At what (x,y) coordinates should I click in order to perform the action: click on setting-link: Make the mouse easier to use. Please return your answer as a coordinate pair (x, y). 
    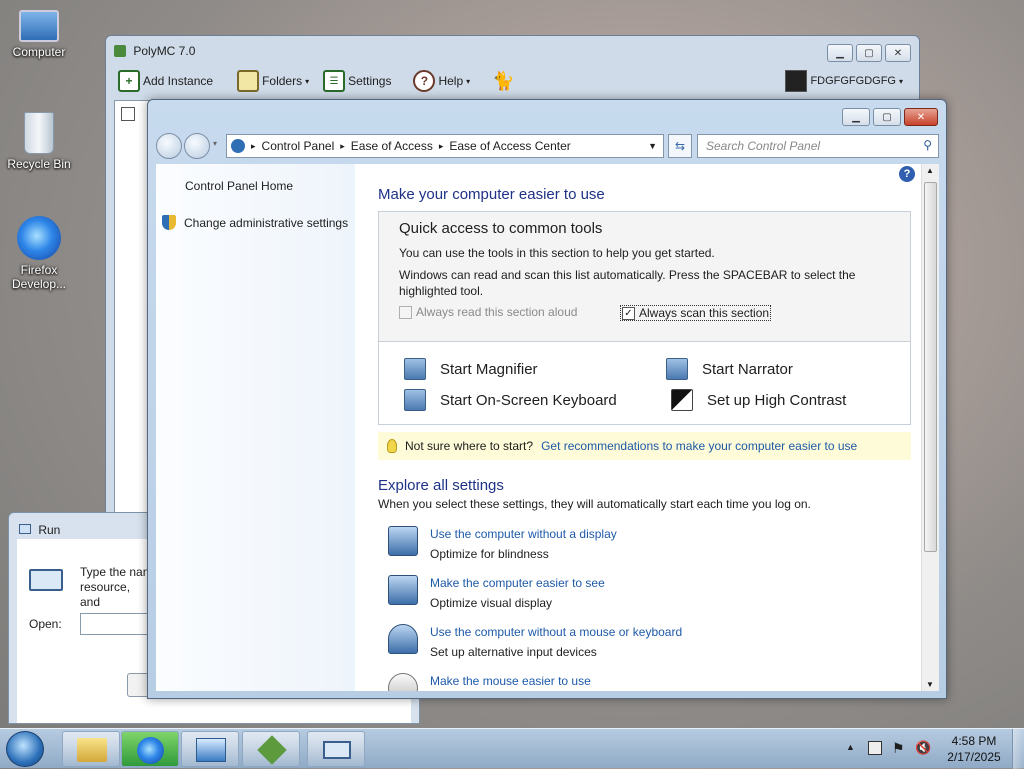
    Looking at the image, I should click on (510, 681).